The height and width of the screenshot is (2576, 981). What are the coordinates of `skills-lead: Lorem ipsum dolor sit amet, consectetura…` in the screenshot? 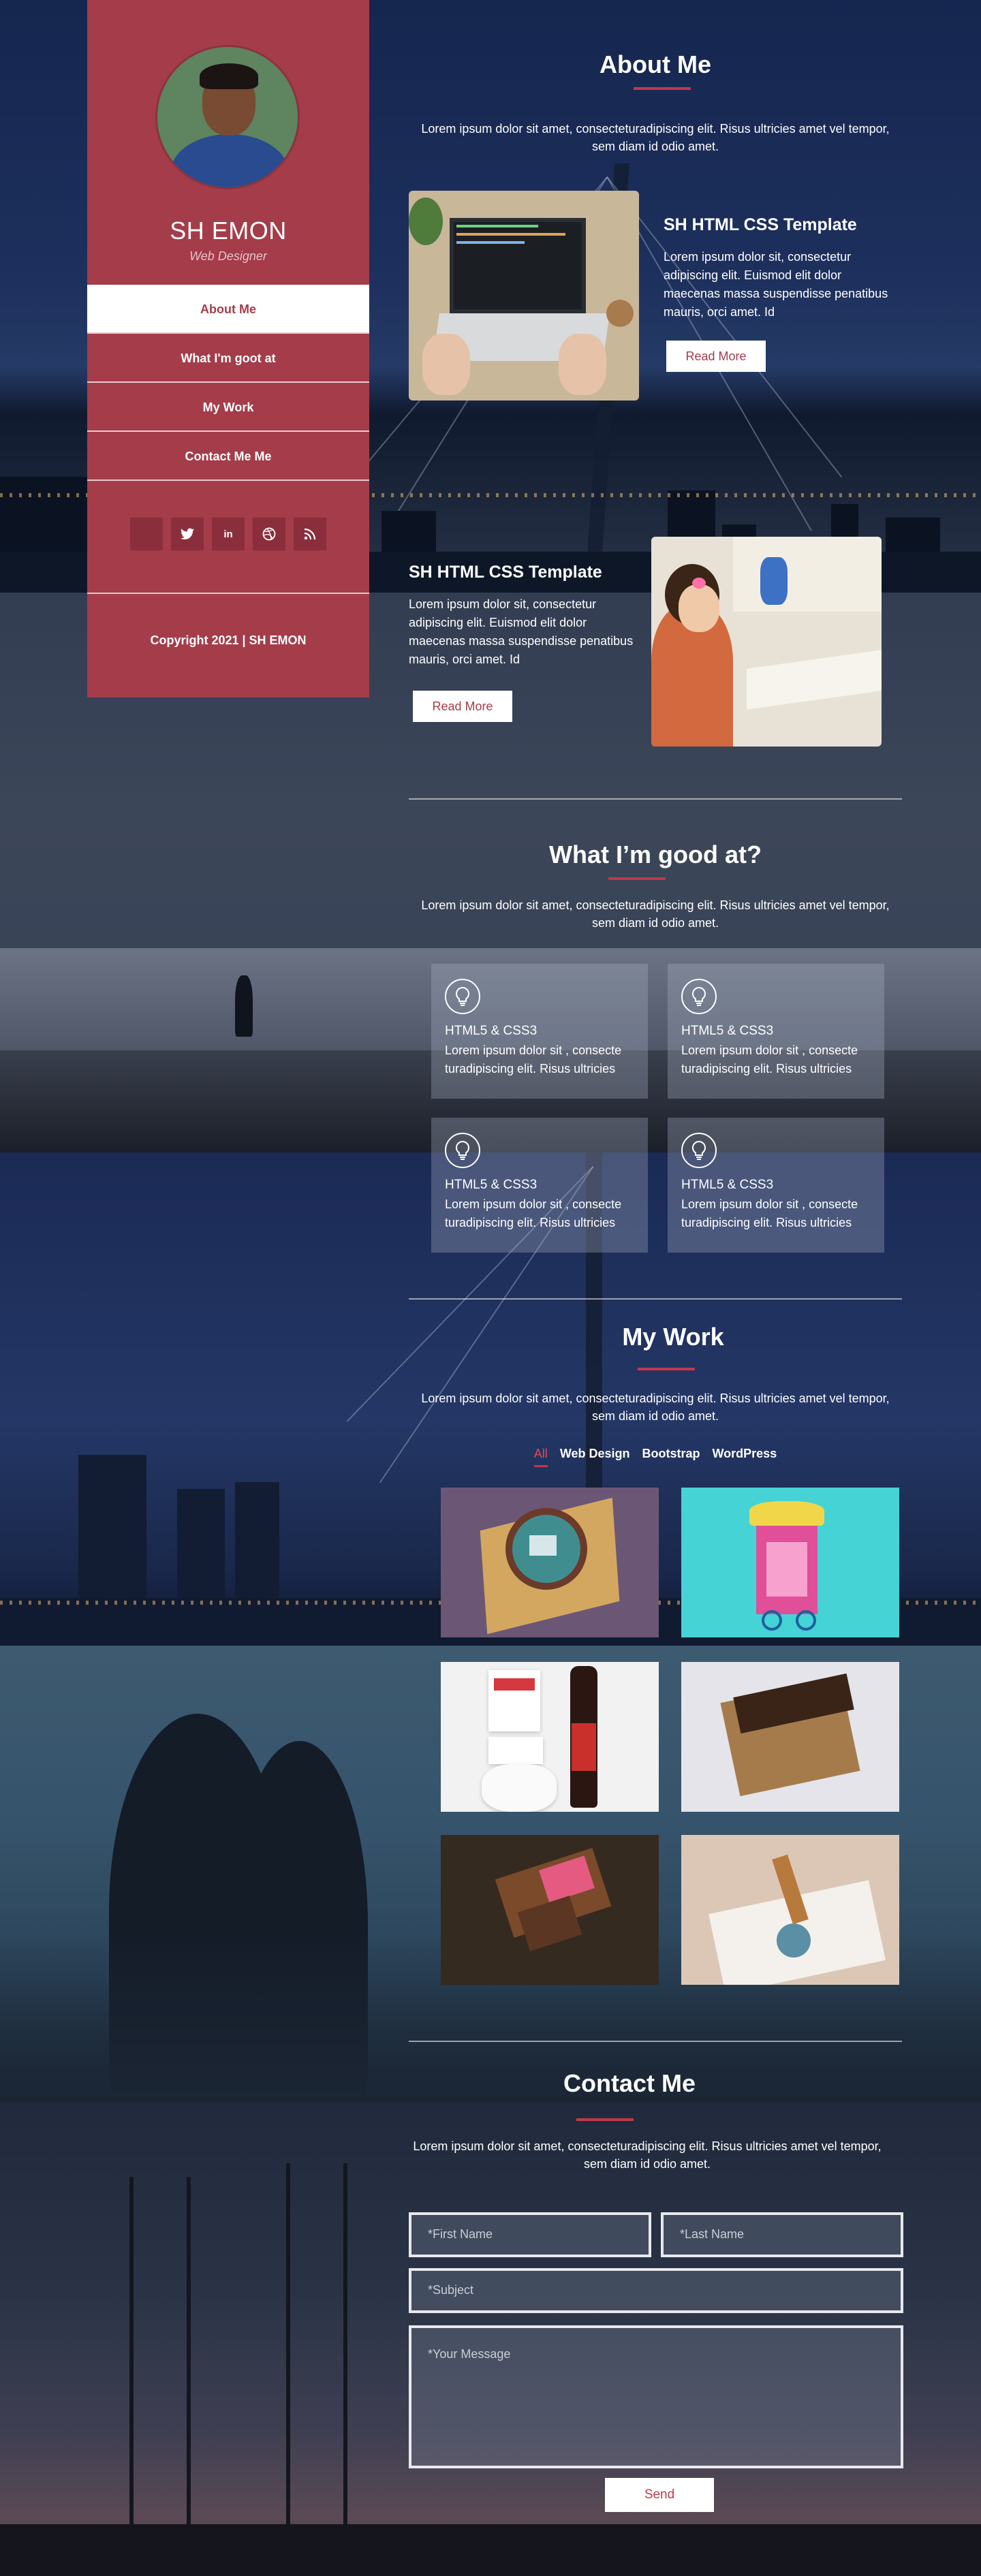 It's located at (655, 914).